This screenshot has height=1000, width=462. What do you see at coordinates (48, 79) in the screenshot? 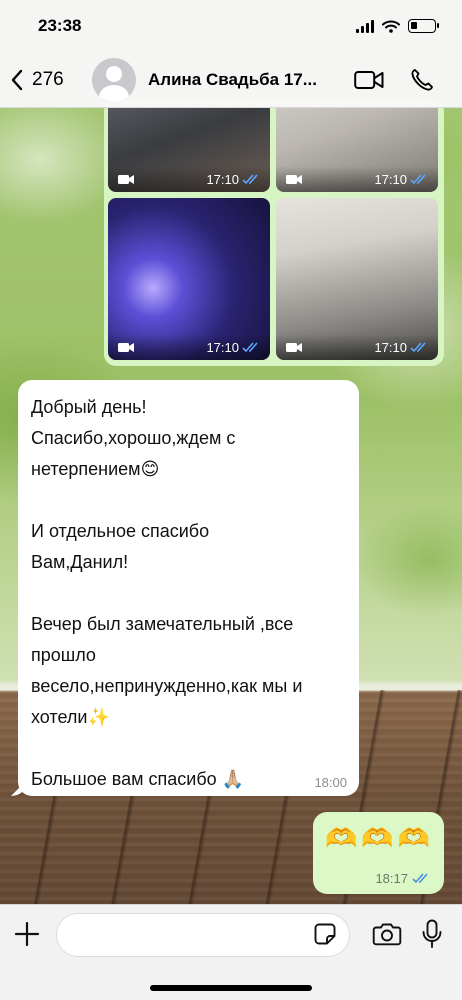
I see `unread-count: 276` at bounding box center [48, 79].